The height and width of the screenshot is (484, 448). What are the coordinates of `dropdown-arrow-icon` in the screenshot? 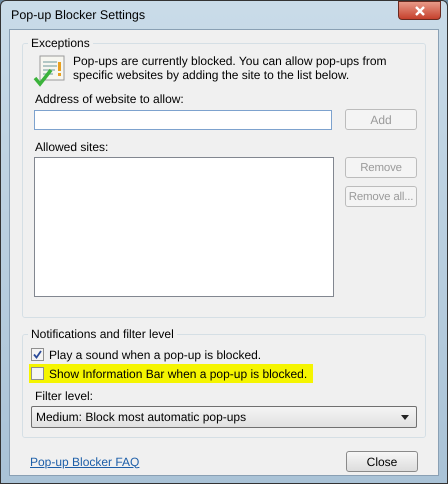 It's located at (405, 417).